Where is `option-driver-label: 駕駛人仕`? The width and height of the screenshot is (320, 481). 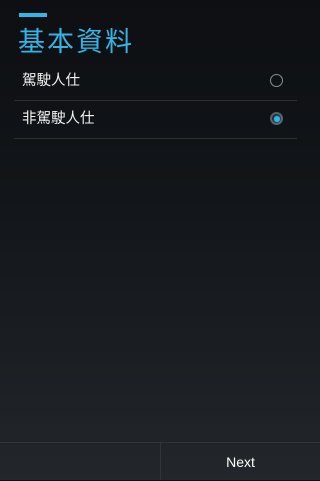 option-driver-label: 駕駛人仕 is located at coordinates (51, 81).